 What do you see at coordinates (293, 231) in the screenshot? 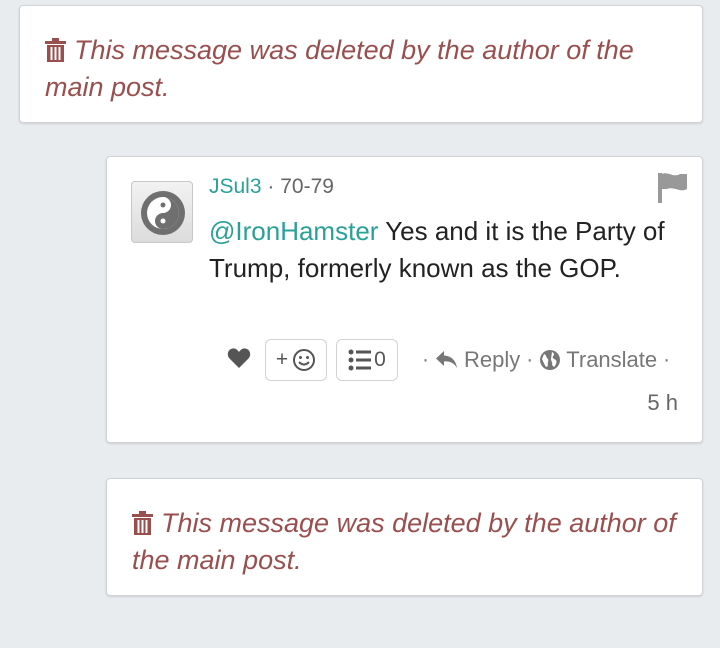
I see `mention-link: @IronHamster` at bounding box center [293, 231].